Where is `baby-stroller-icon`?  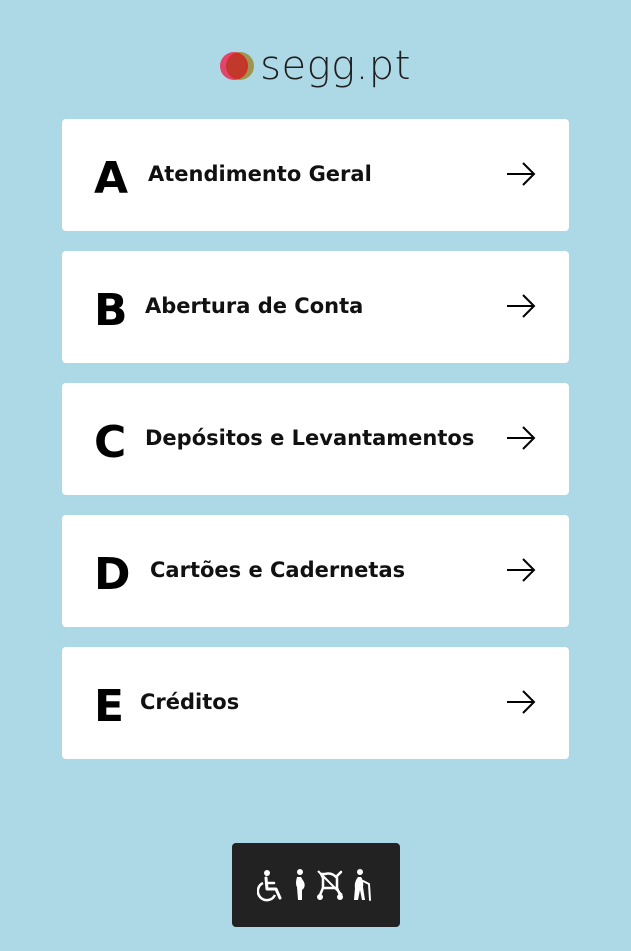
baby-stroller-icon is located at coordinates (330, 885).